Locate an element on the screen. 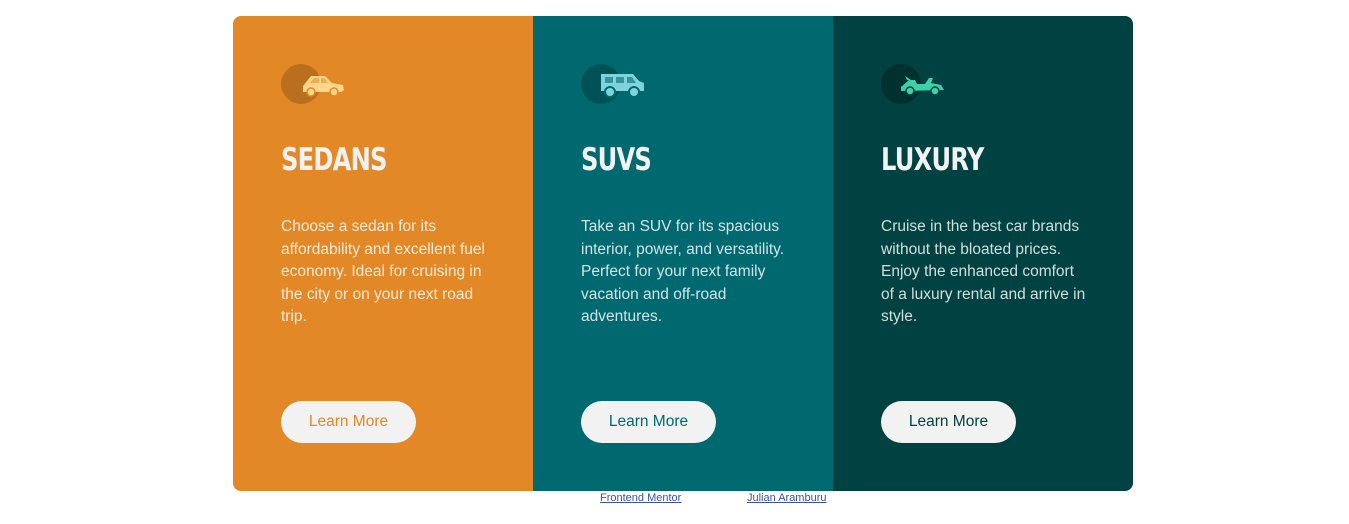 The image size is (1349, 524). card-title: SUVs is located at coordinates (616, 160).